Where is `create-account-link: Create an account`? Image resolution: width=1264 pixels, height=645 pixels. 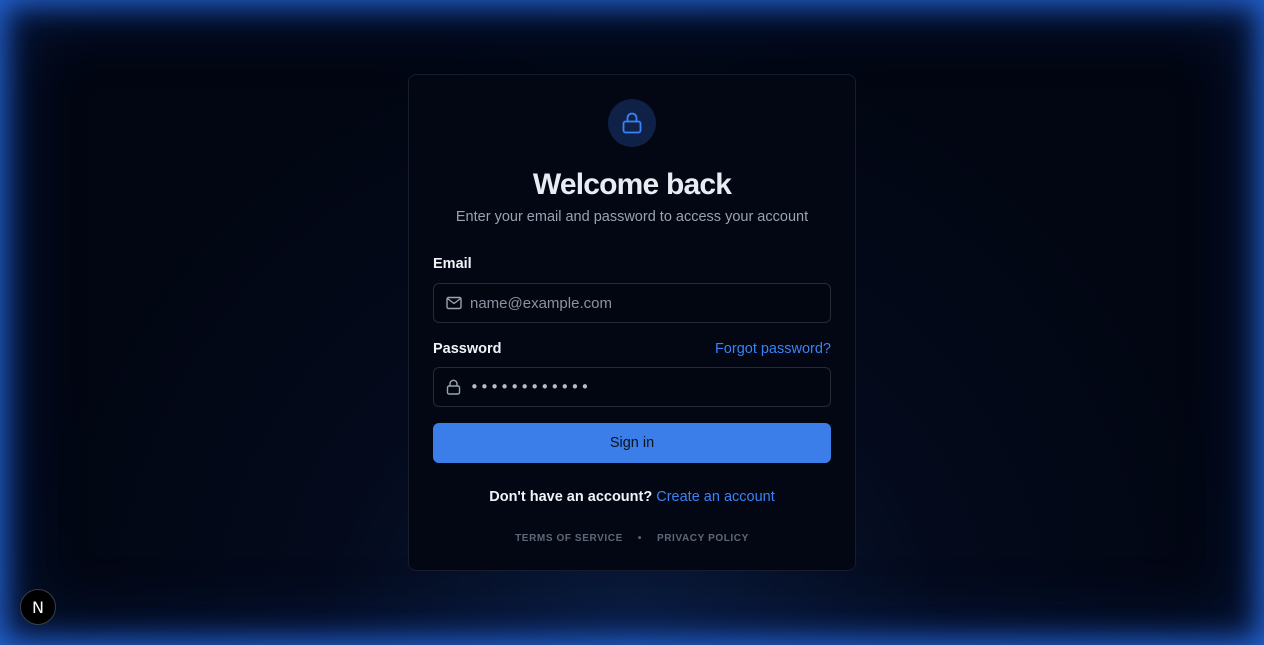 create-account-link: Create an account is located at coordinates (715, 497).